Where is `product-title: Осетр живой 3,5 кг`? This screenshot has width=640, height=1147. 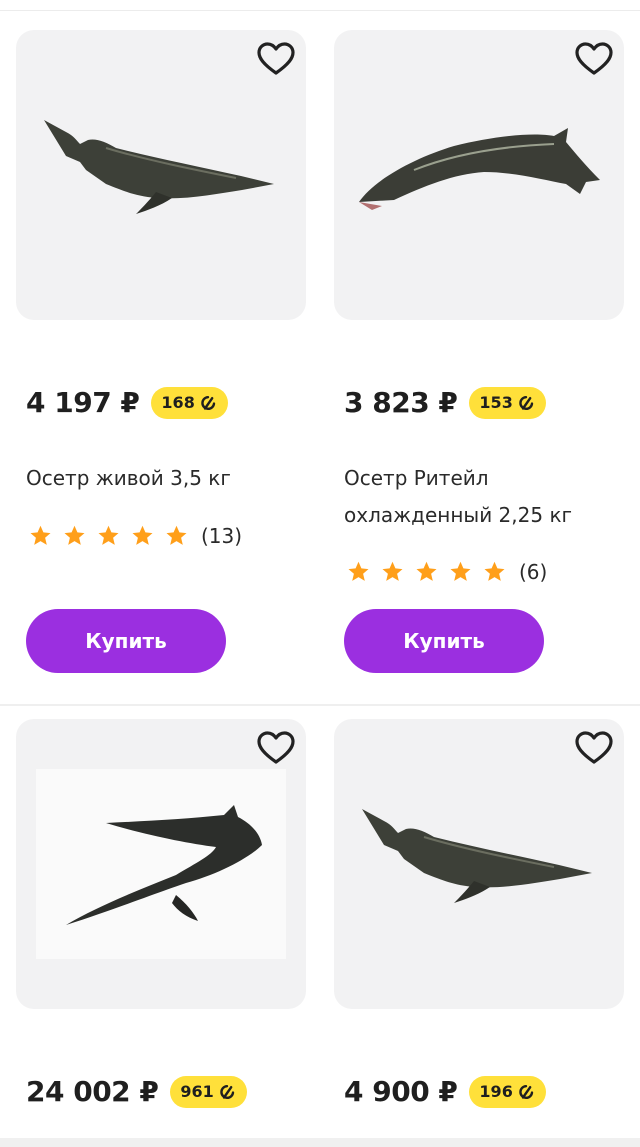
product-title: Осетр живой 3,5 кг is located at coordinates (166, 478).